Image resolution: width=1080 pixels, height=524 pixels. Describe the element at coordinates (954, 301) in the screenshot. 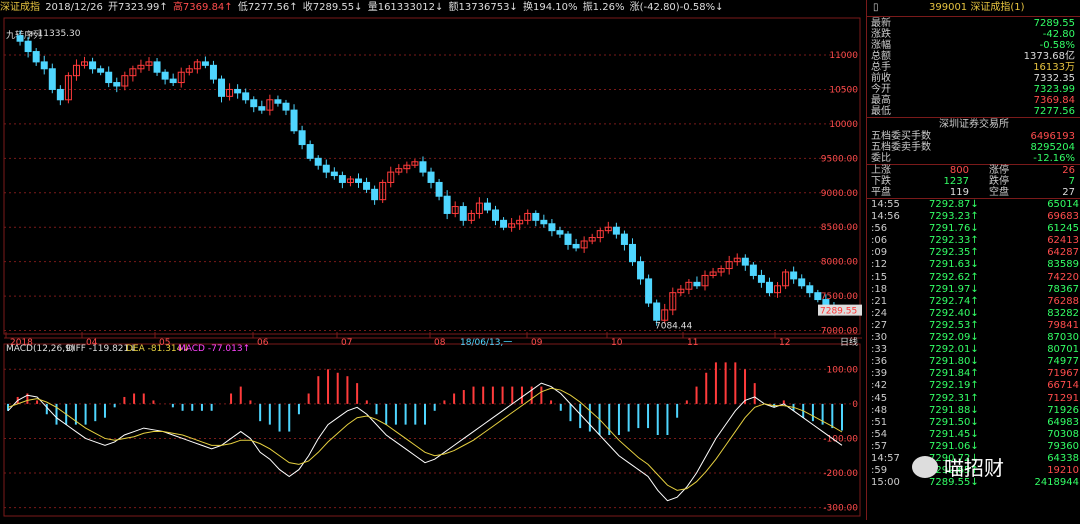

I see `tick-price: 7292.74↑` at that location.